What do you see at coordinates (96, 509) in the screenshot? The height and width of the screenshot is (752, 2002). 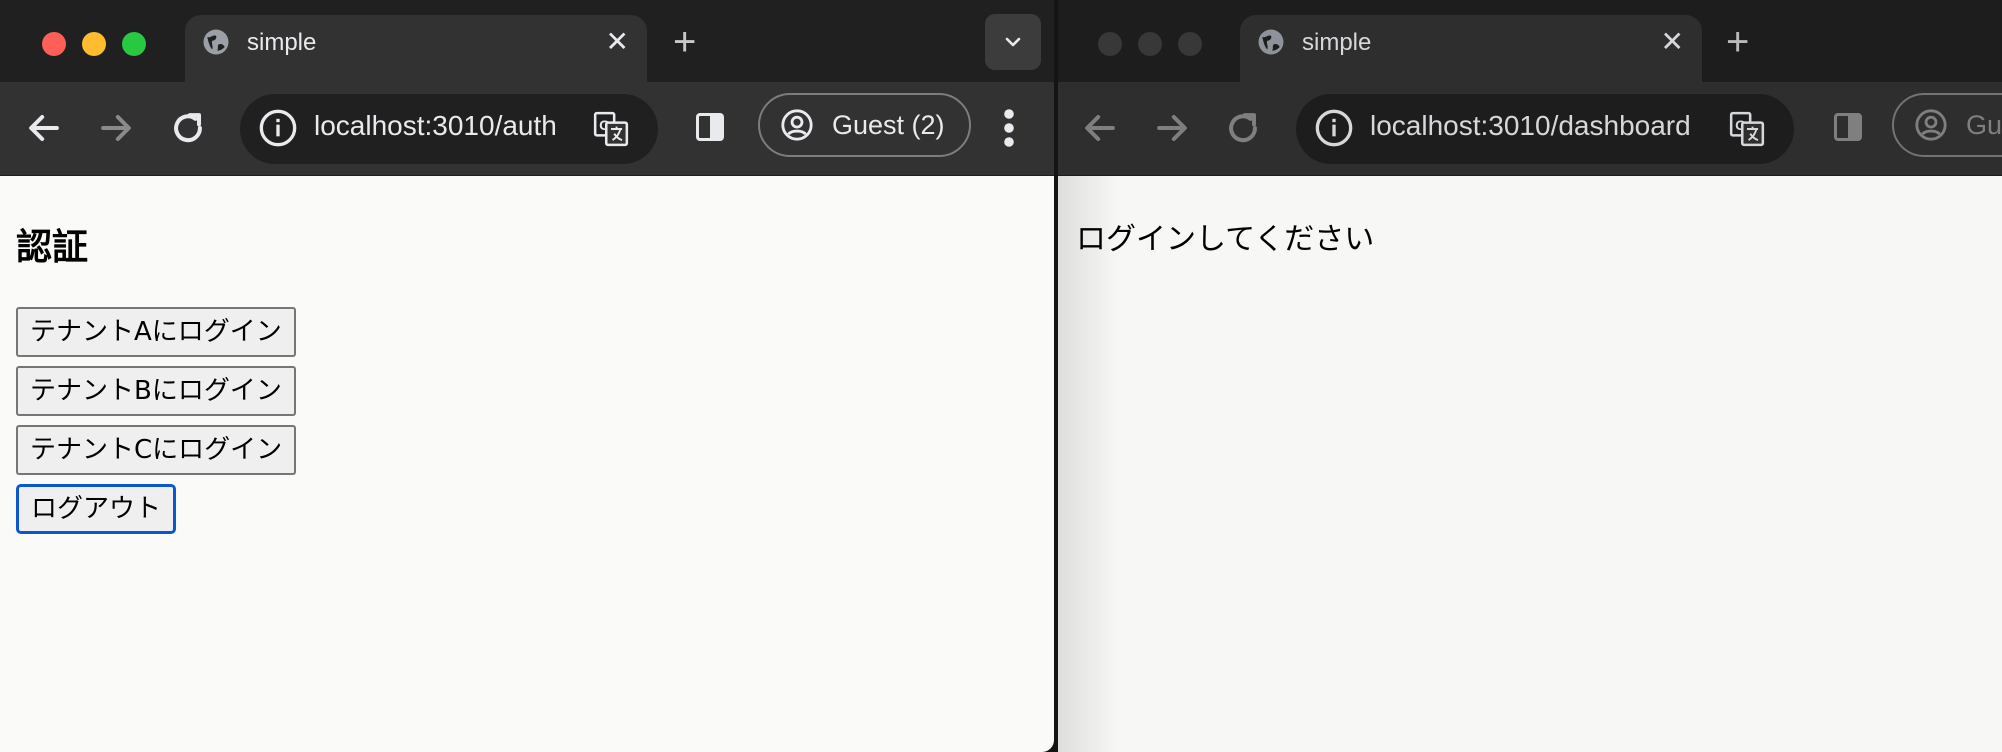 I see `logout-button: ログアウト` at bounding box center [96, 509].